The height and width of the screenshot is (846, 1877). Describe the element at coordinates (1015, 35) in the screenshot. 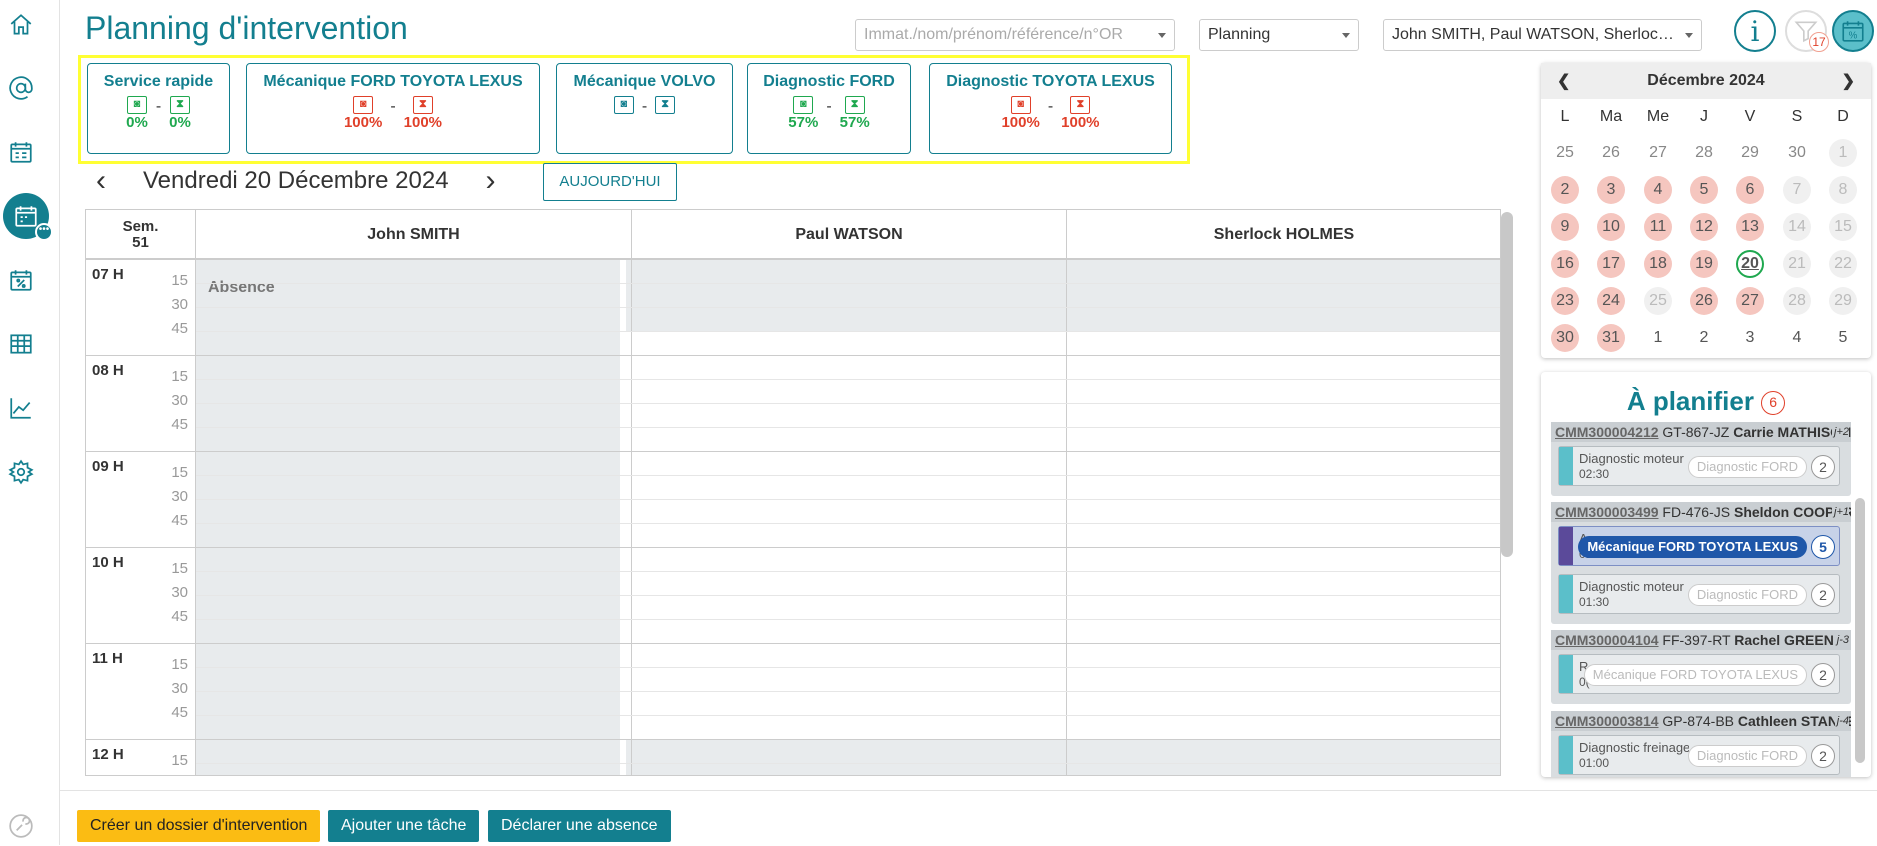

I see `search-input: Immat./nom/prénom/référence/n°OR` at that location.